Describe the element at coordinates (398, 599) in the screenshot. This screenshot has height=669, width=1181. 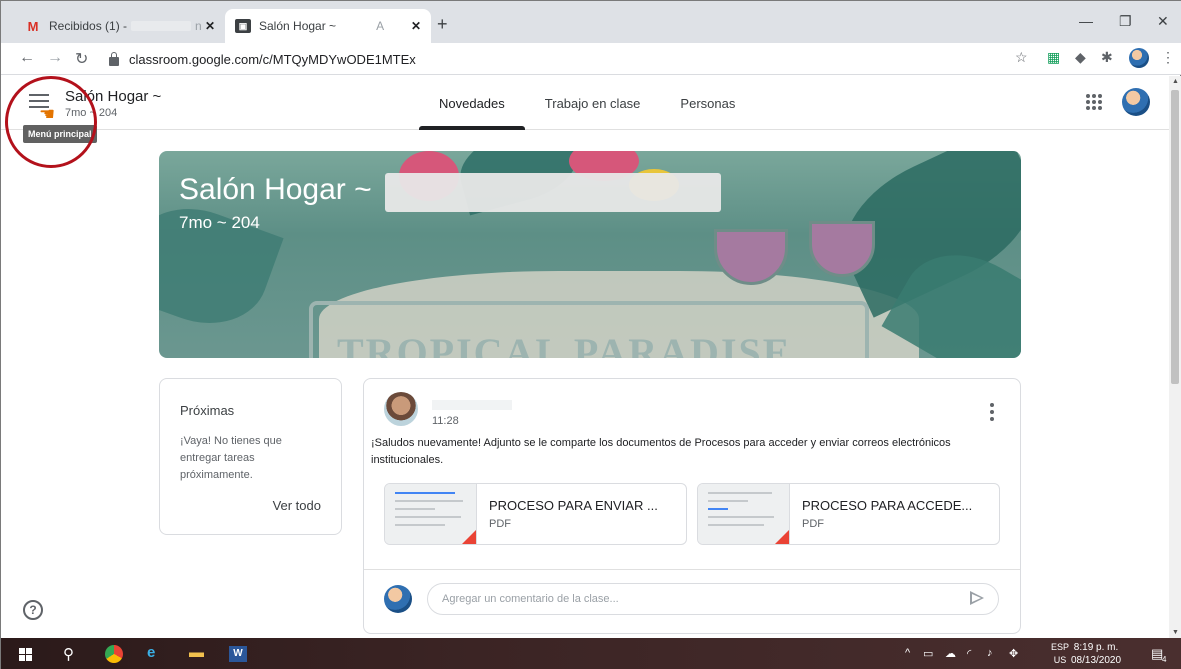
I see `commenter-avatar` at that location.